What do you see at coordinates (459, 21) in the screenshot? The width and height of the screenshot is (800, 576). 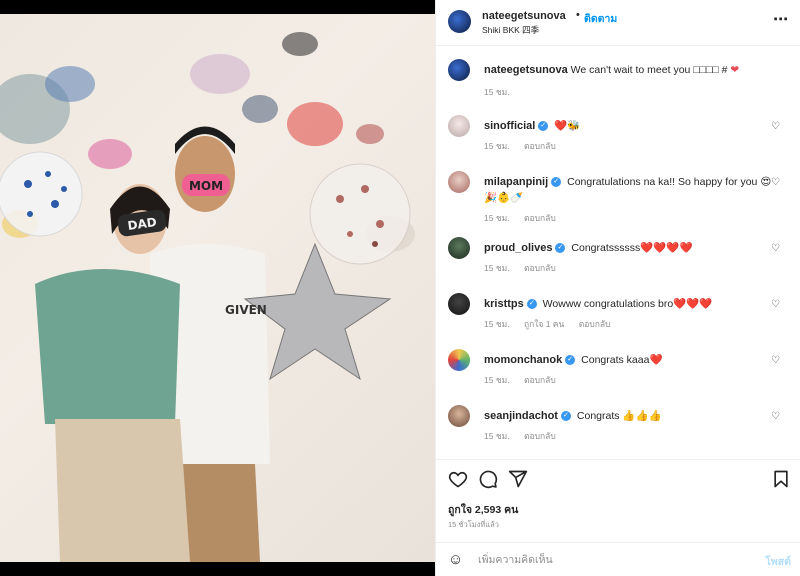 I see `author-avatar` at bounding box center [459, 21].